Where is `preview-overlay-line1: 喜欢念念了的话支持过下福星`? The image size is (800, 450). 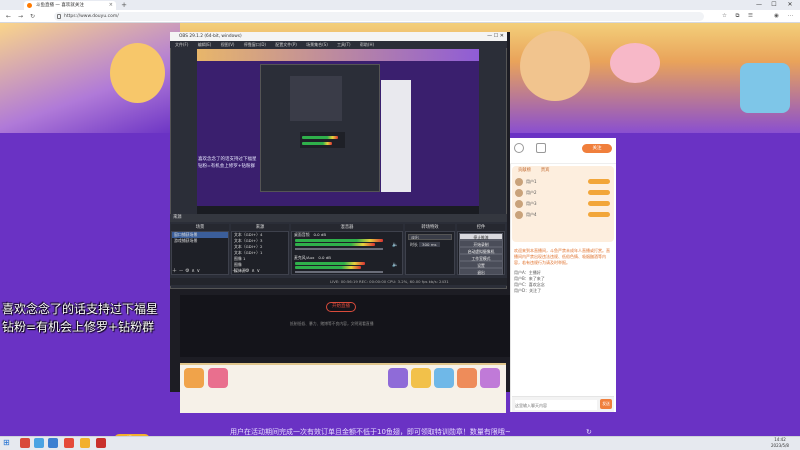 preview-overlay-line1: 喜欢念念了的话支持过下福星 is located at coordinates (227, 159).